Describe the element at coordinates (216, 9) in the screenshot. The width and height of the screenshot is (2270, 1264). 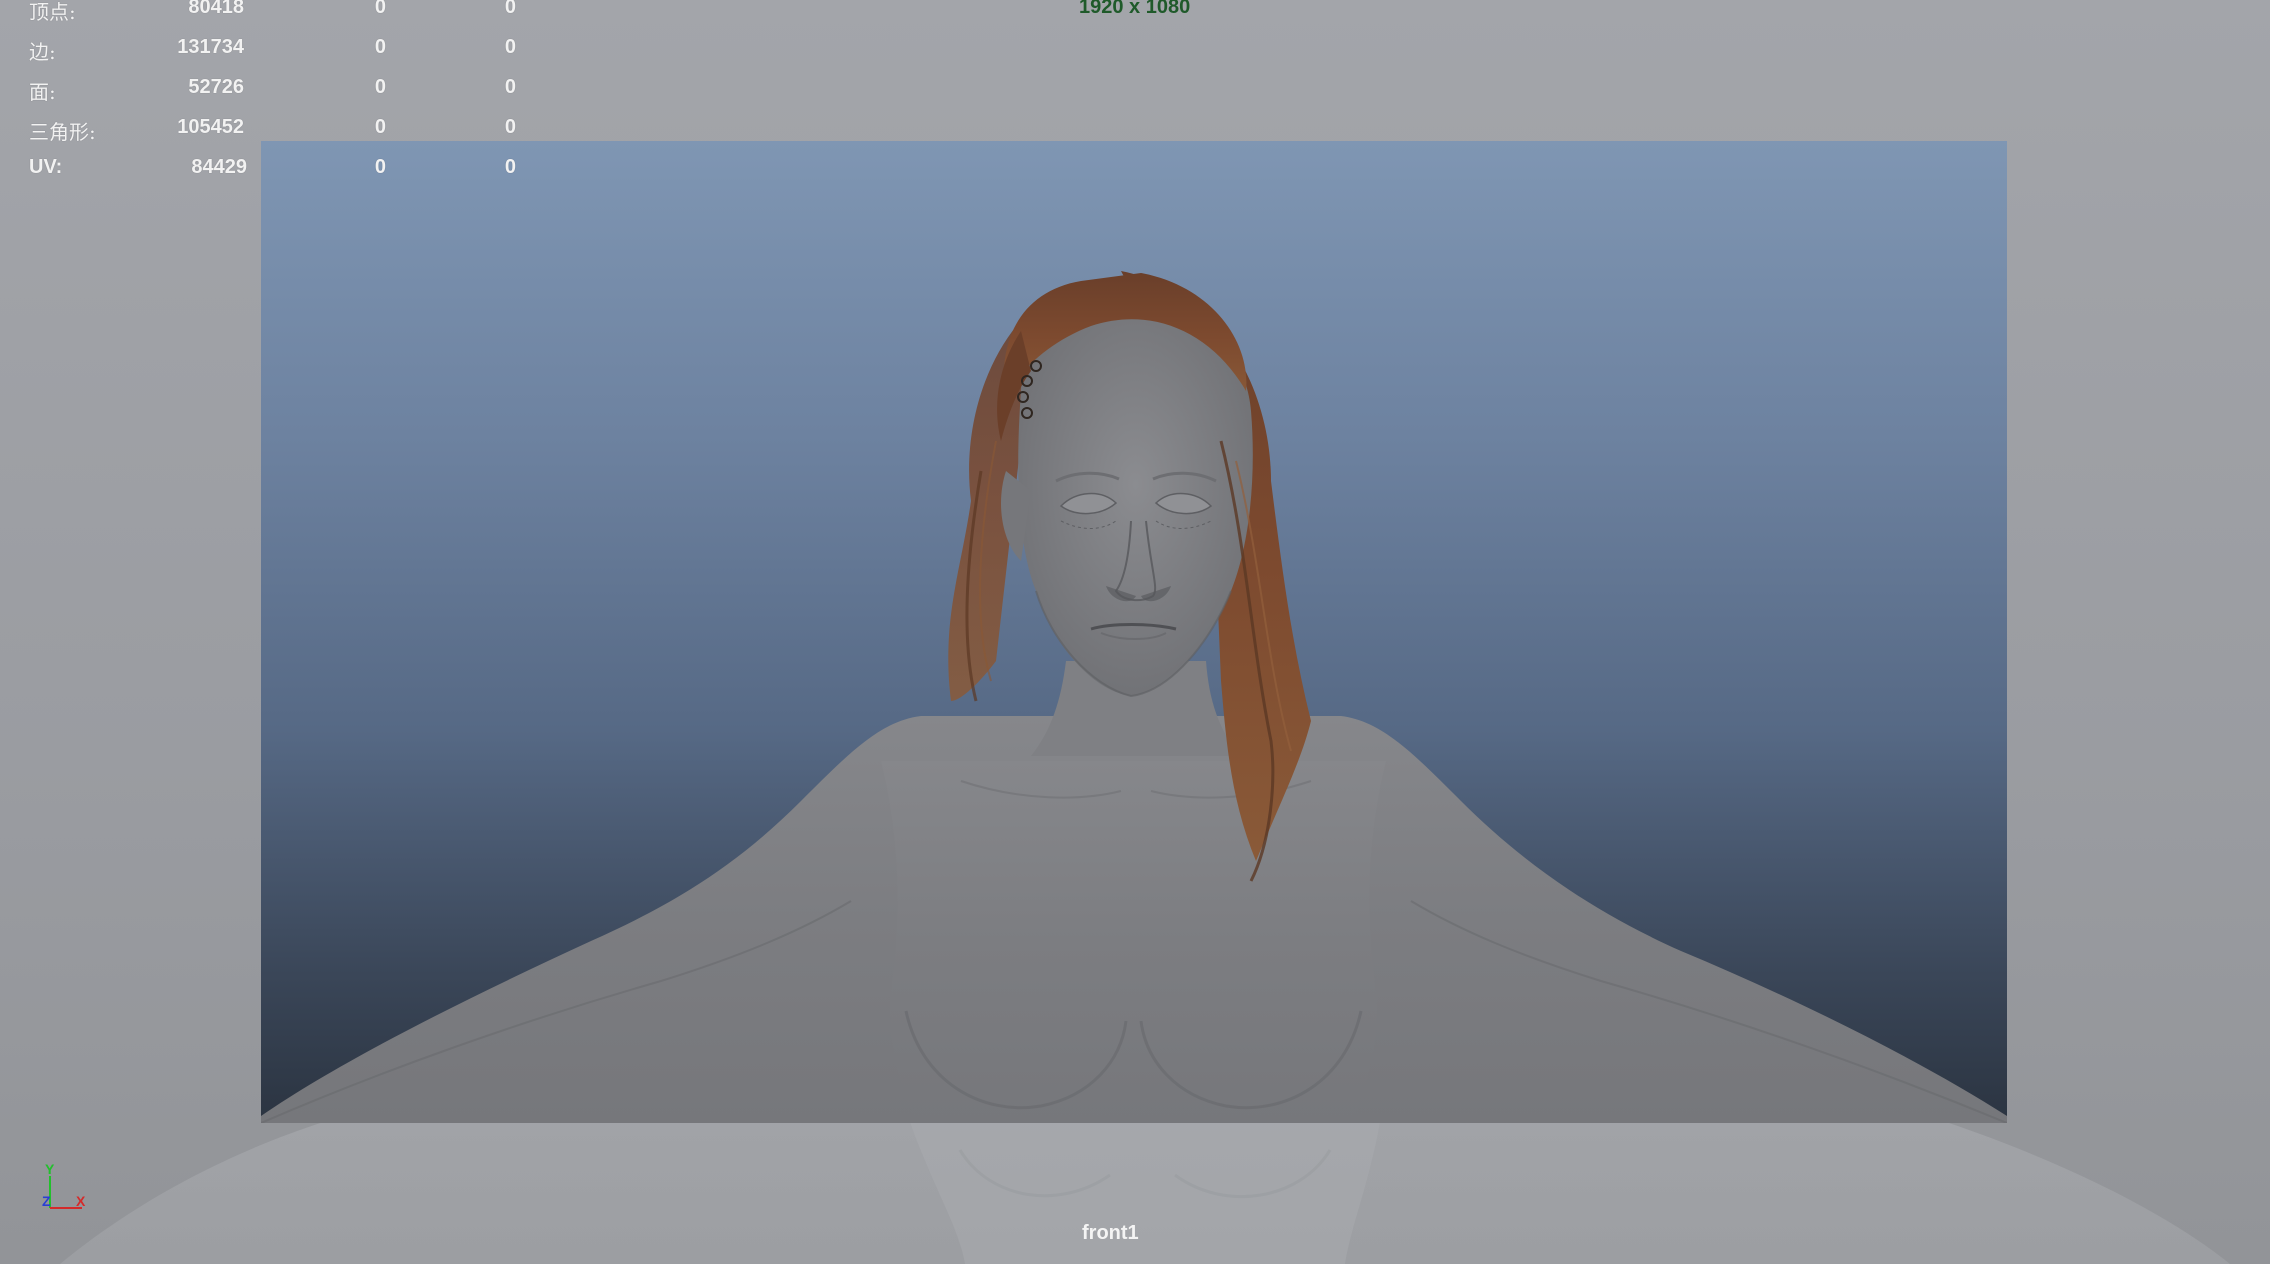
I see `hud-value-object: 80418` at that location.